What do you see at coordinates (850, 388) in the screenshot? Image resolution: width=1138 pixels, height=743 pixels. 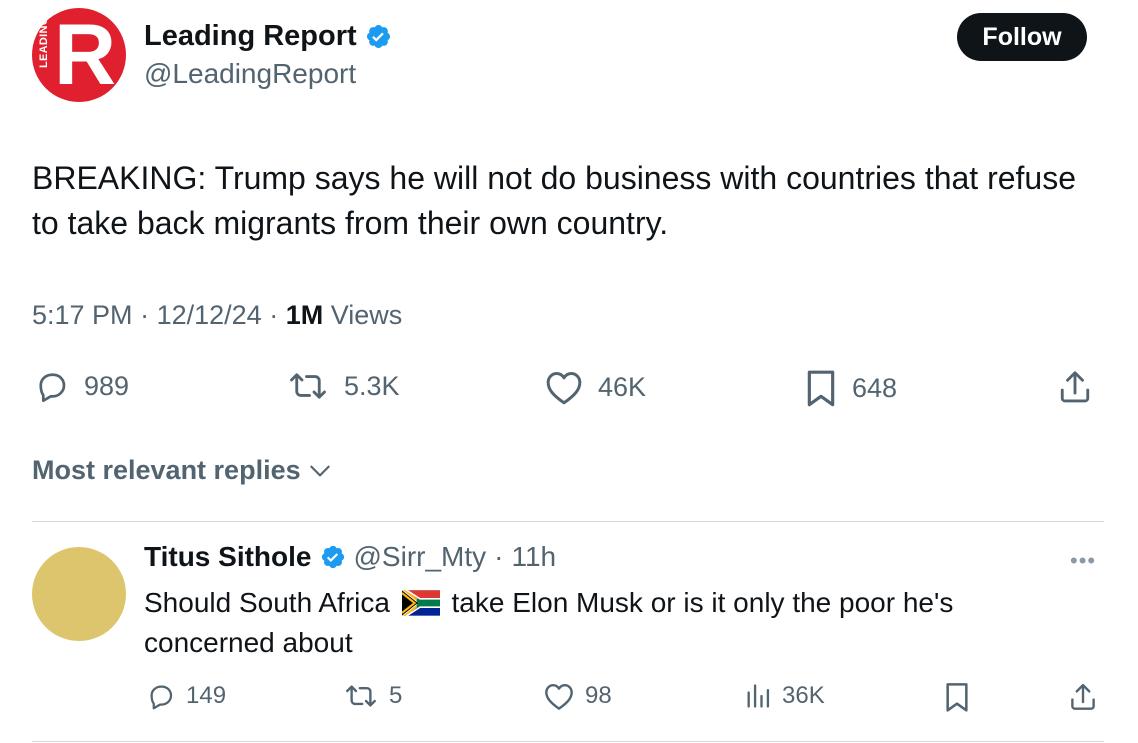 I see `bookmark-action: 648` at bounding box center [850, 388].